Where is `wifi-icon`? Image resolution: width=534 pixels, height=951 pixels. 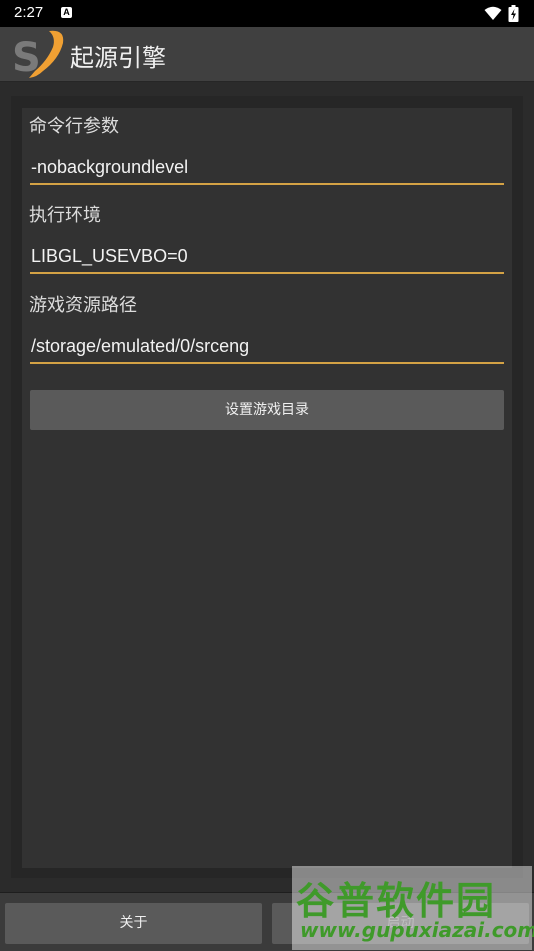 wifi-icon is located at coordinates (493, 13).